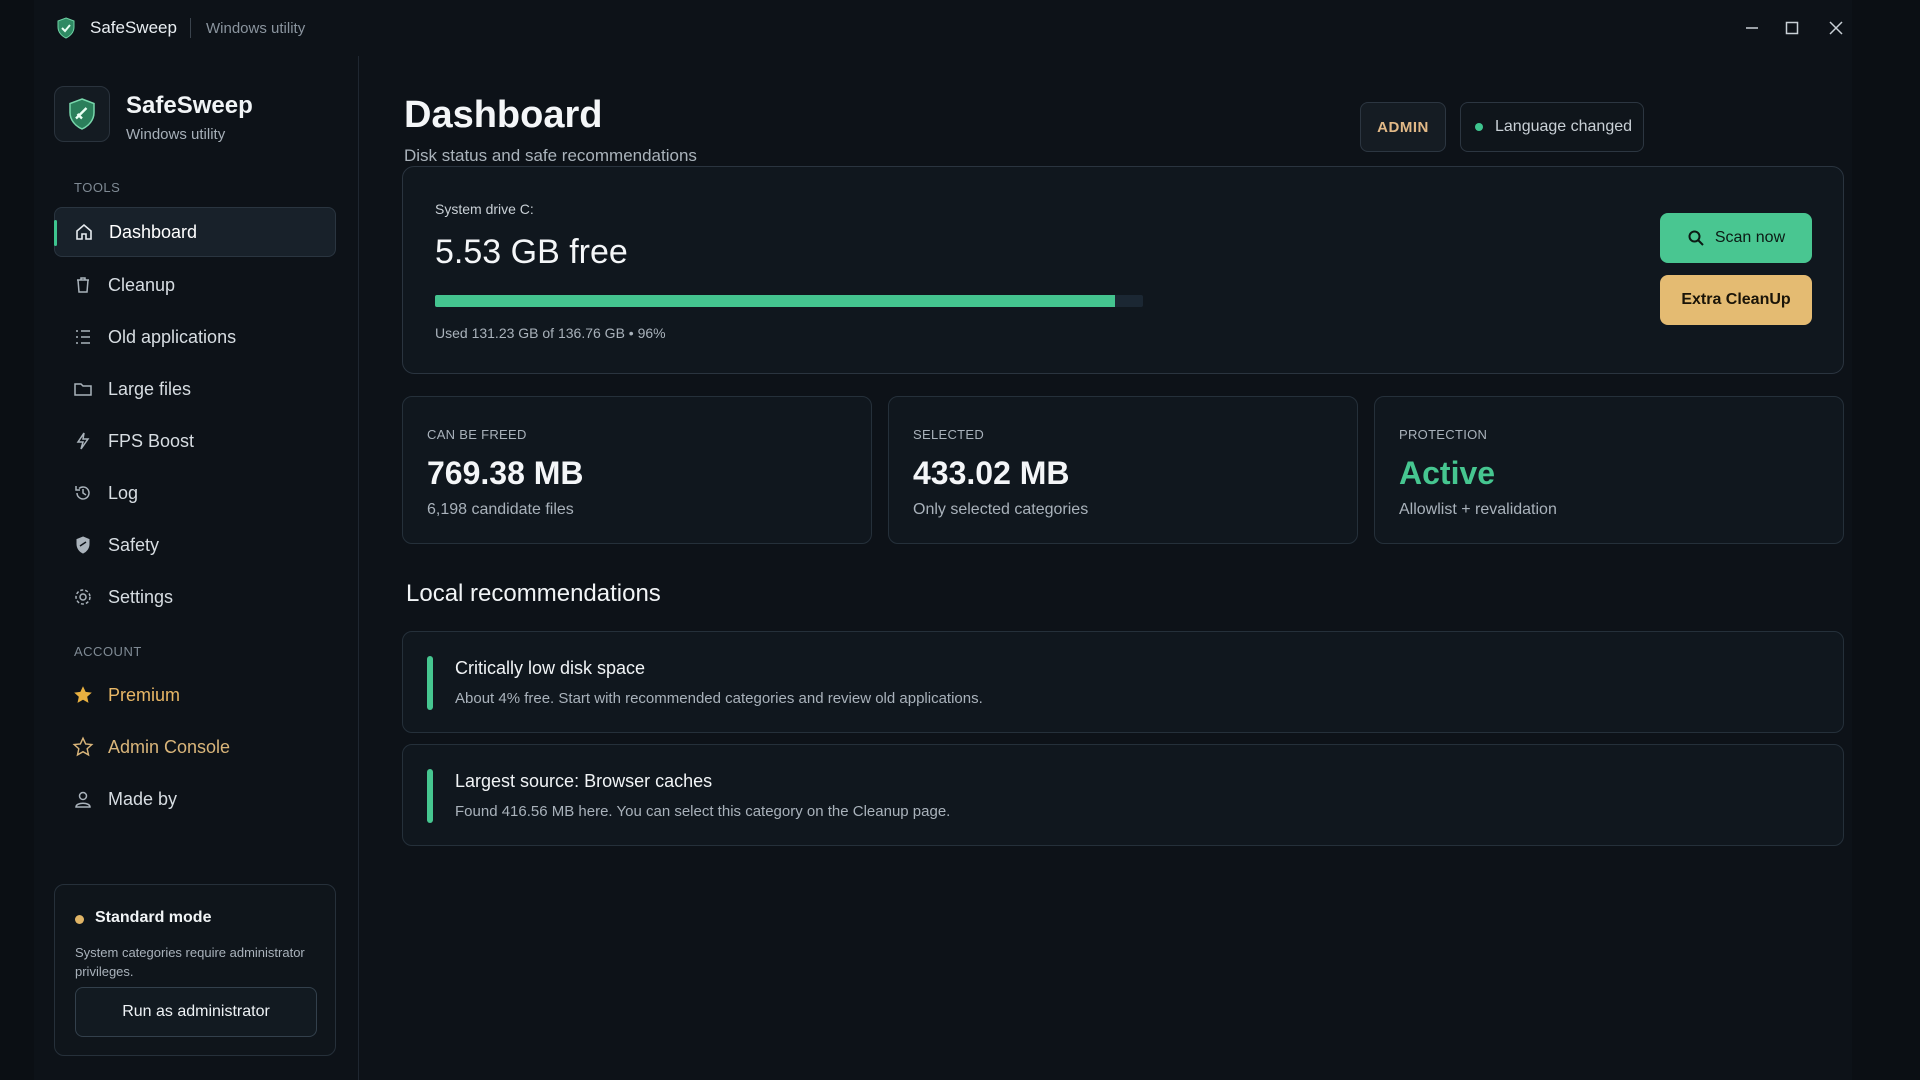 This screenshot has width=1920, height=1080. I want to click on status-pill: Language changed, so click(1552, 127).